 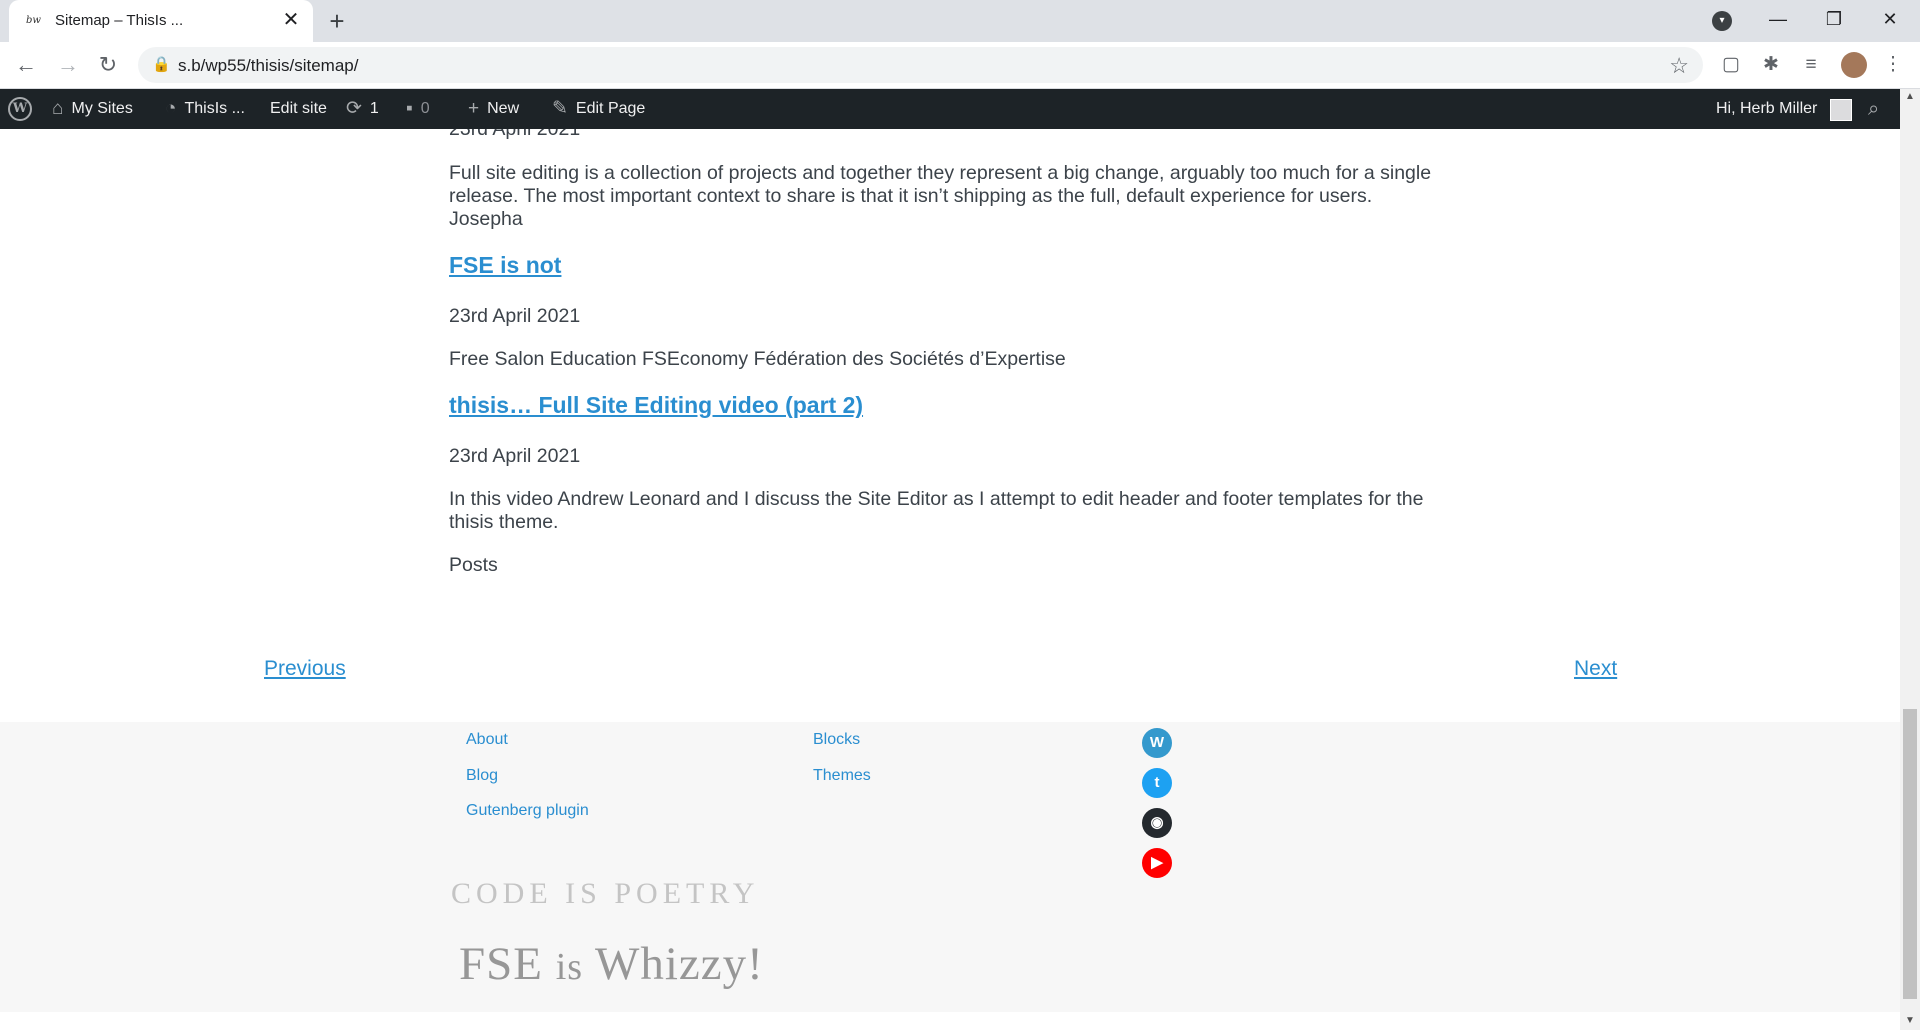 What do you see at coordinates (920, 65) in the screenshot?
I see `address-bar: 🔒 s.b/wp55/thisis/sitemap/ ☆` at bounding box center [920, 65].